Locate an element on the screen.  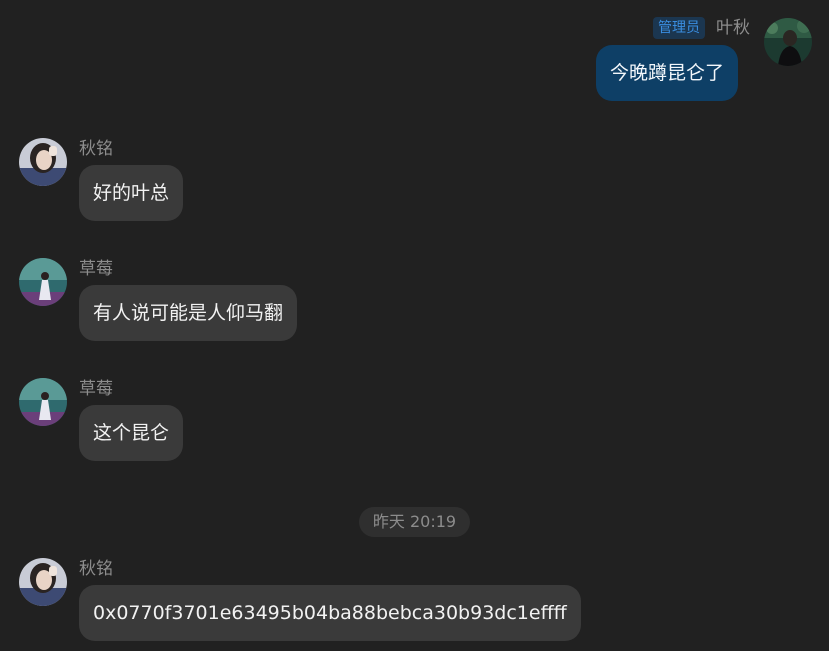
message-bubble: 今晚蹲昆仑了 is located at coordinates (667, 73).